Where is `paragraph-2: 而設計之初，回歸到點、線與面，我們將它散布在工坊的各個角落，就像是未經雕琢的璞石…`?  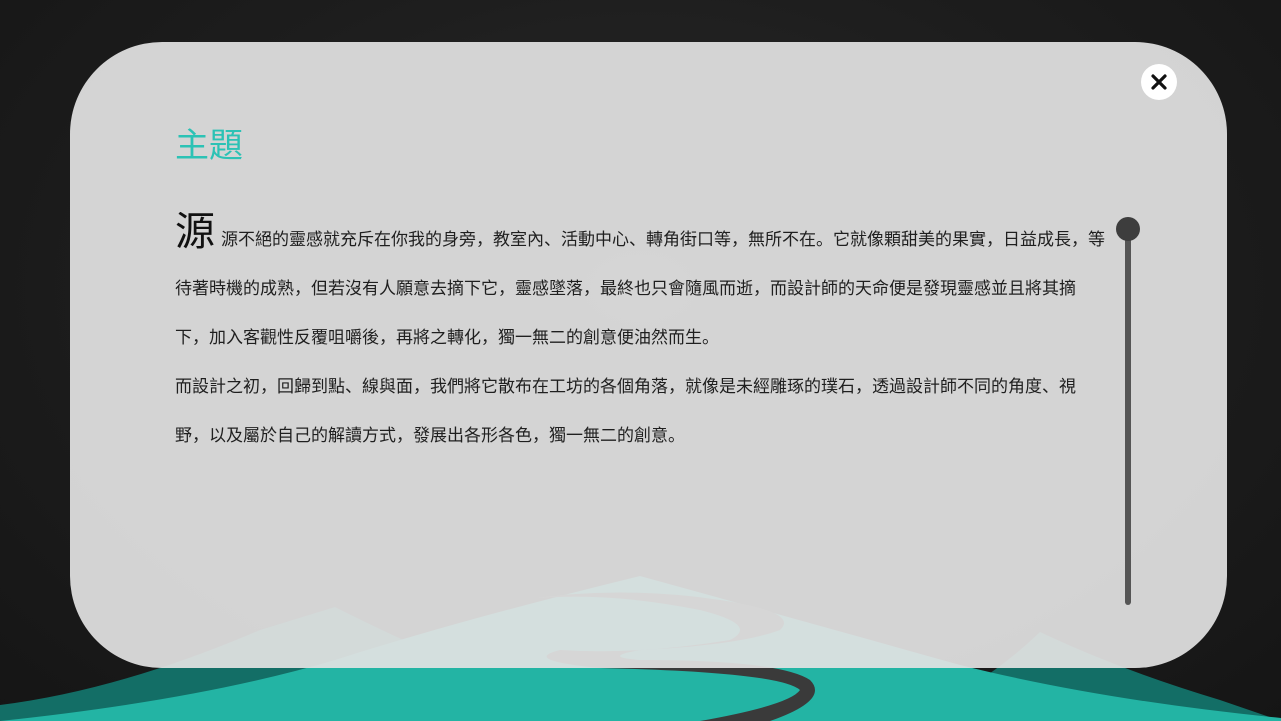 paragraph-2: 而設計之初，回歸到點、線與面，我們將它散布在工坊的各個角落，就像是未經雕琢的璞石… is located at coordinates (625, 411).